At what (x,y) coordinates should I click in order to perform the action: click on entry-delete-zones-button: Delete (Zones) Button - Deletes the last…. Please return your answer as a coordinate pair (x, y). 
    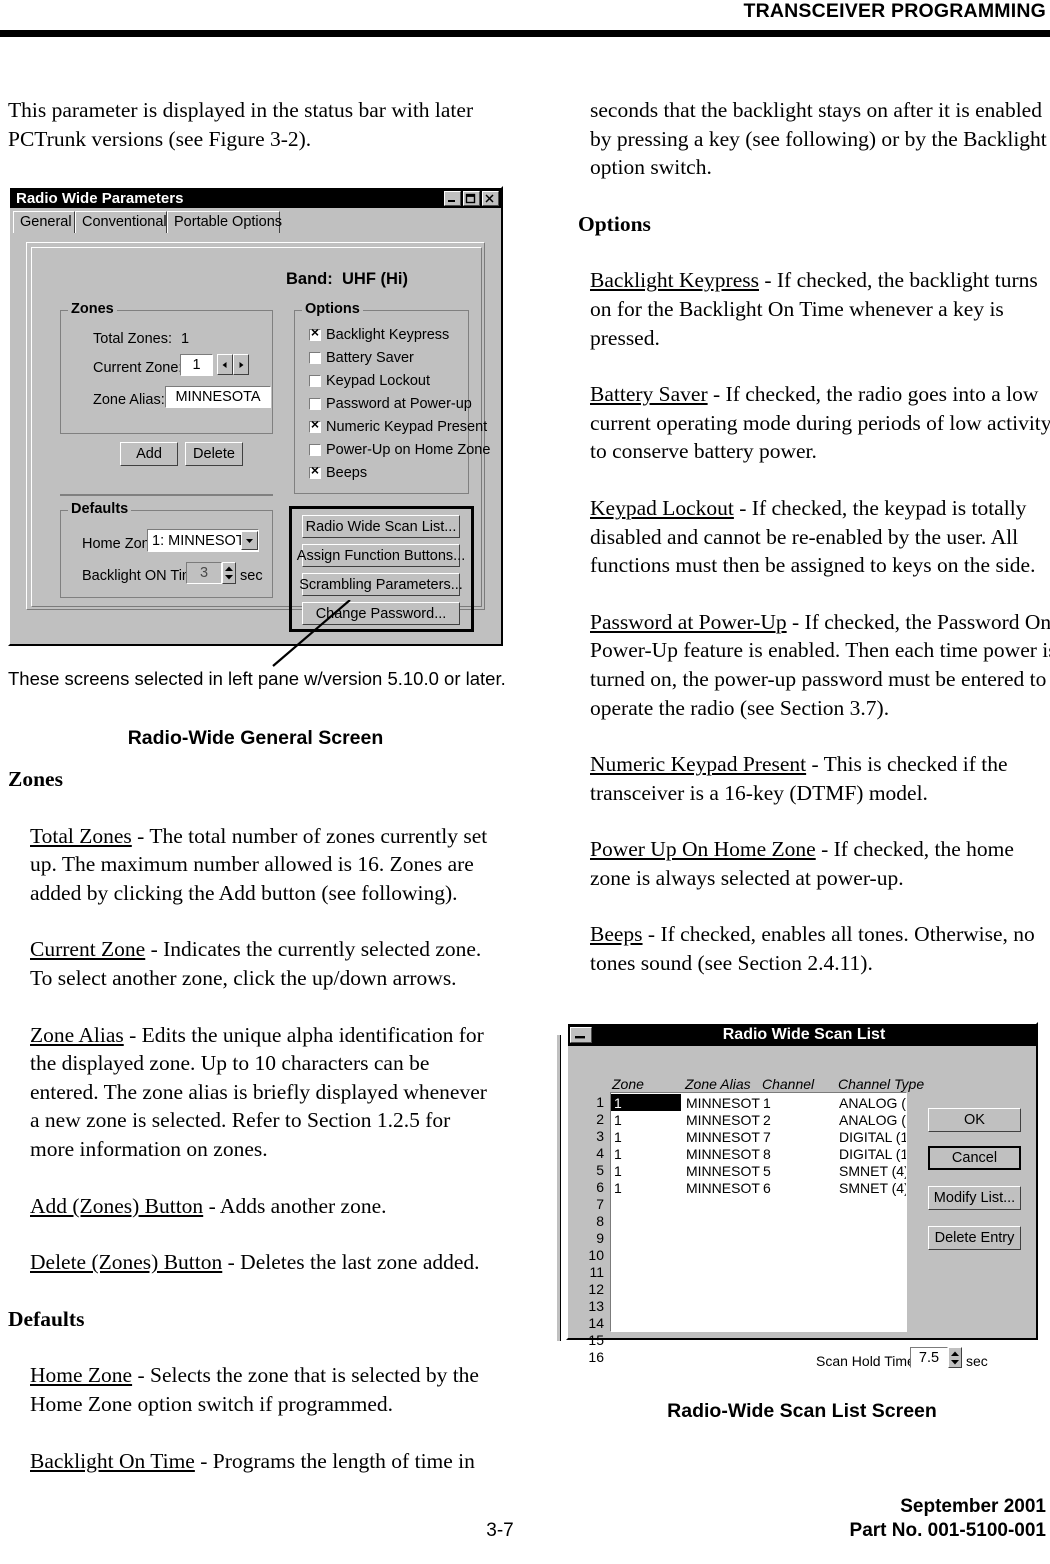
    Looking at the image, I should click on (264, 1262).